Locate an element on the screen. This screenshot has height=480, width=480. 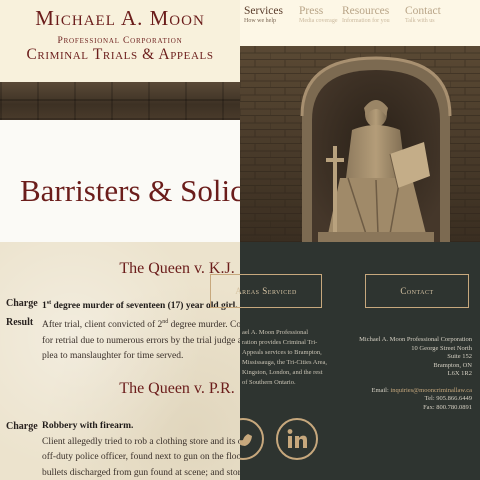
linkedin-glyph is located at coordinates (297, 438).